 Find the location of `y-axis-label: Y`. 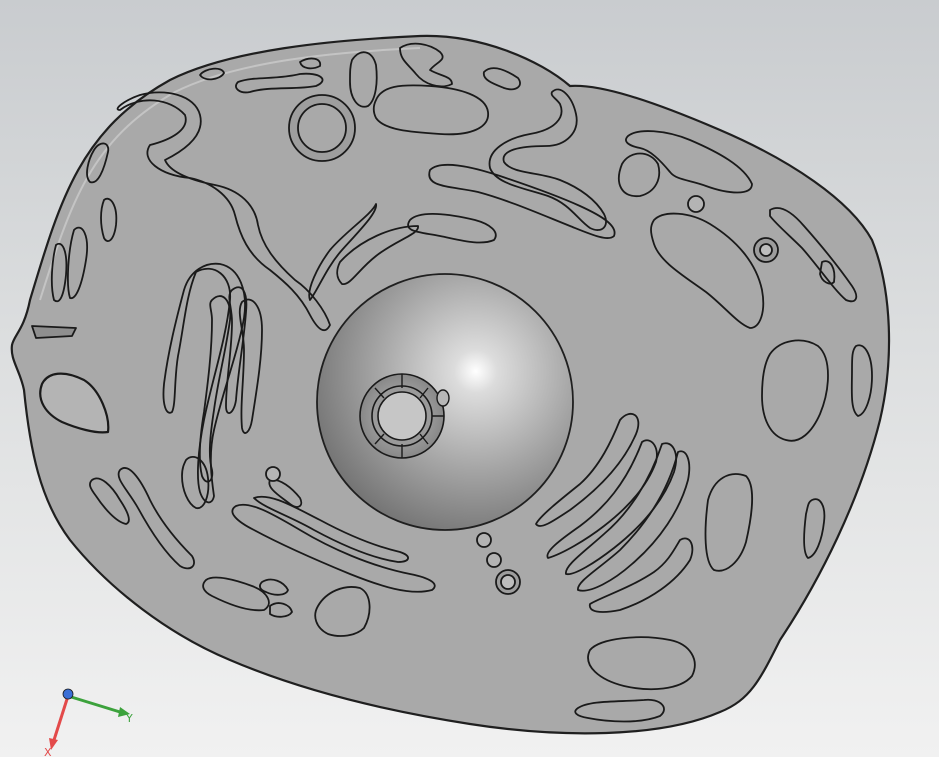

y-axis-label: Y is located at coordinates (129, 718).